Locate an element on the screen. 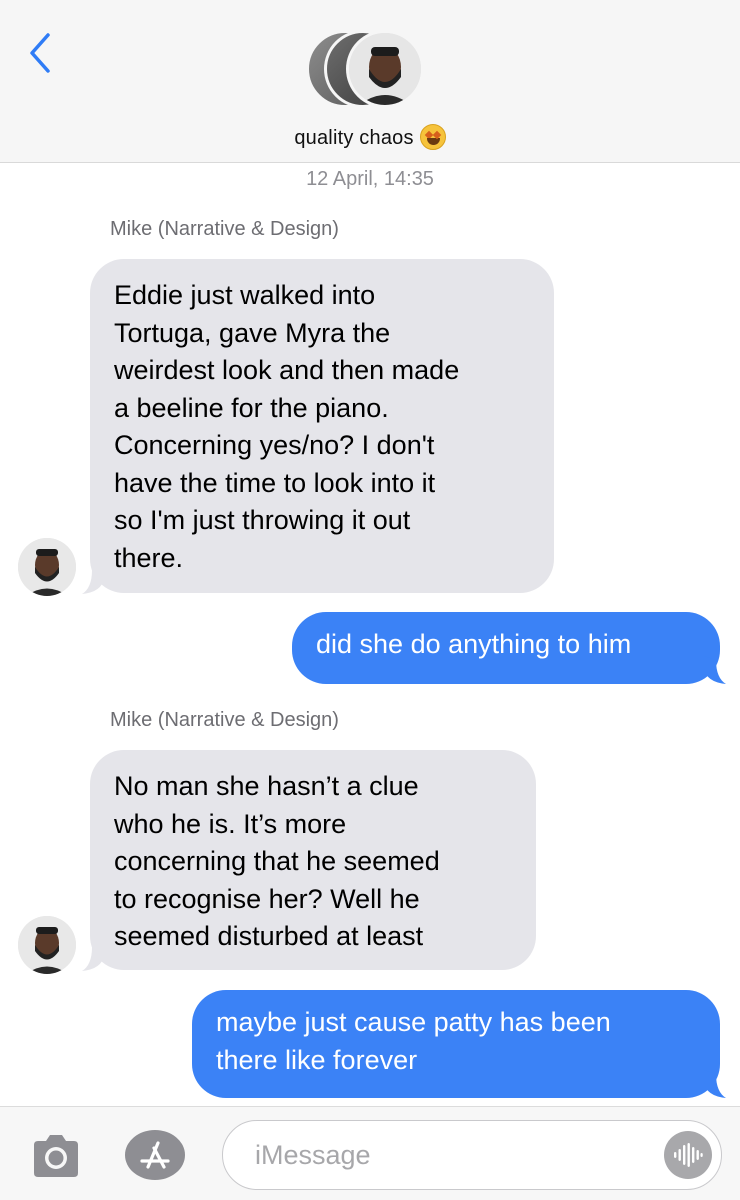 The height and width of the screenshot is (1200, 740). imessage-input is located at coordinates (472, 1155).